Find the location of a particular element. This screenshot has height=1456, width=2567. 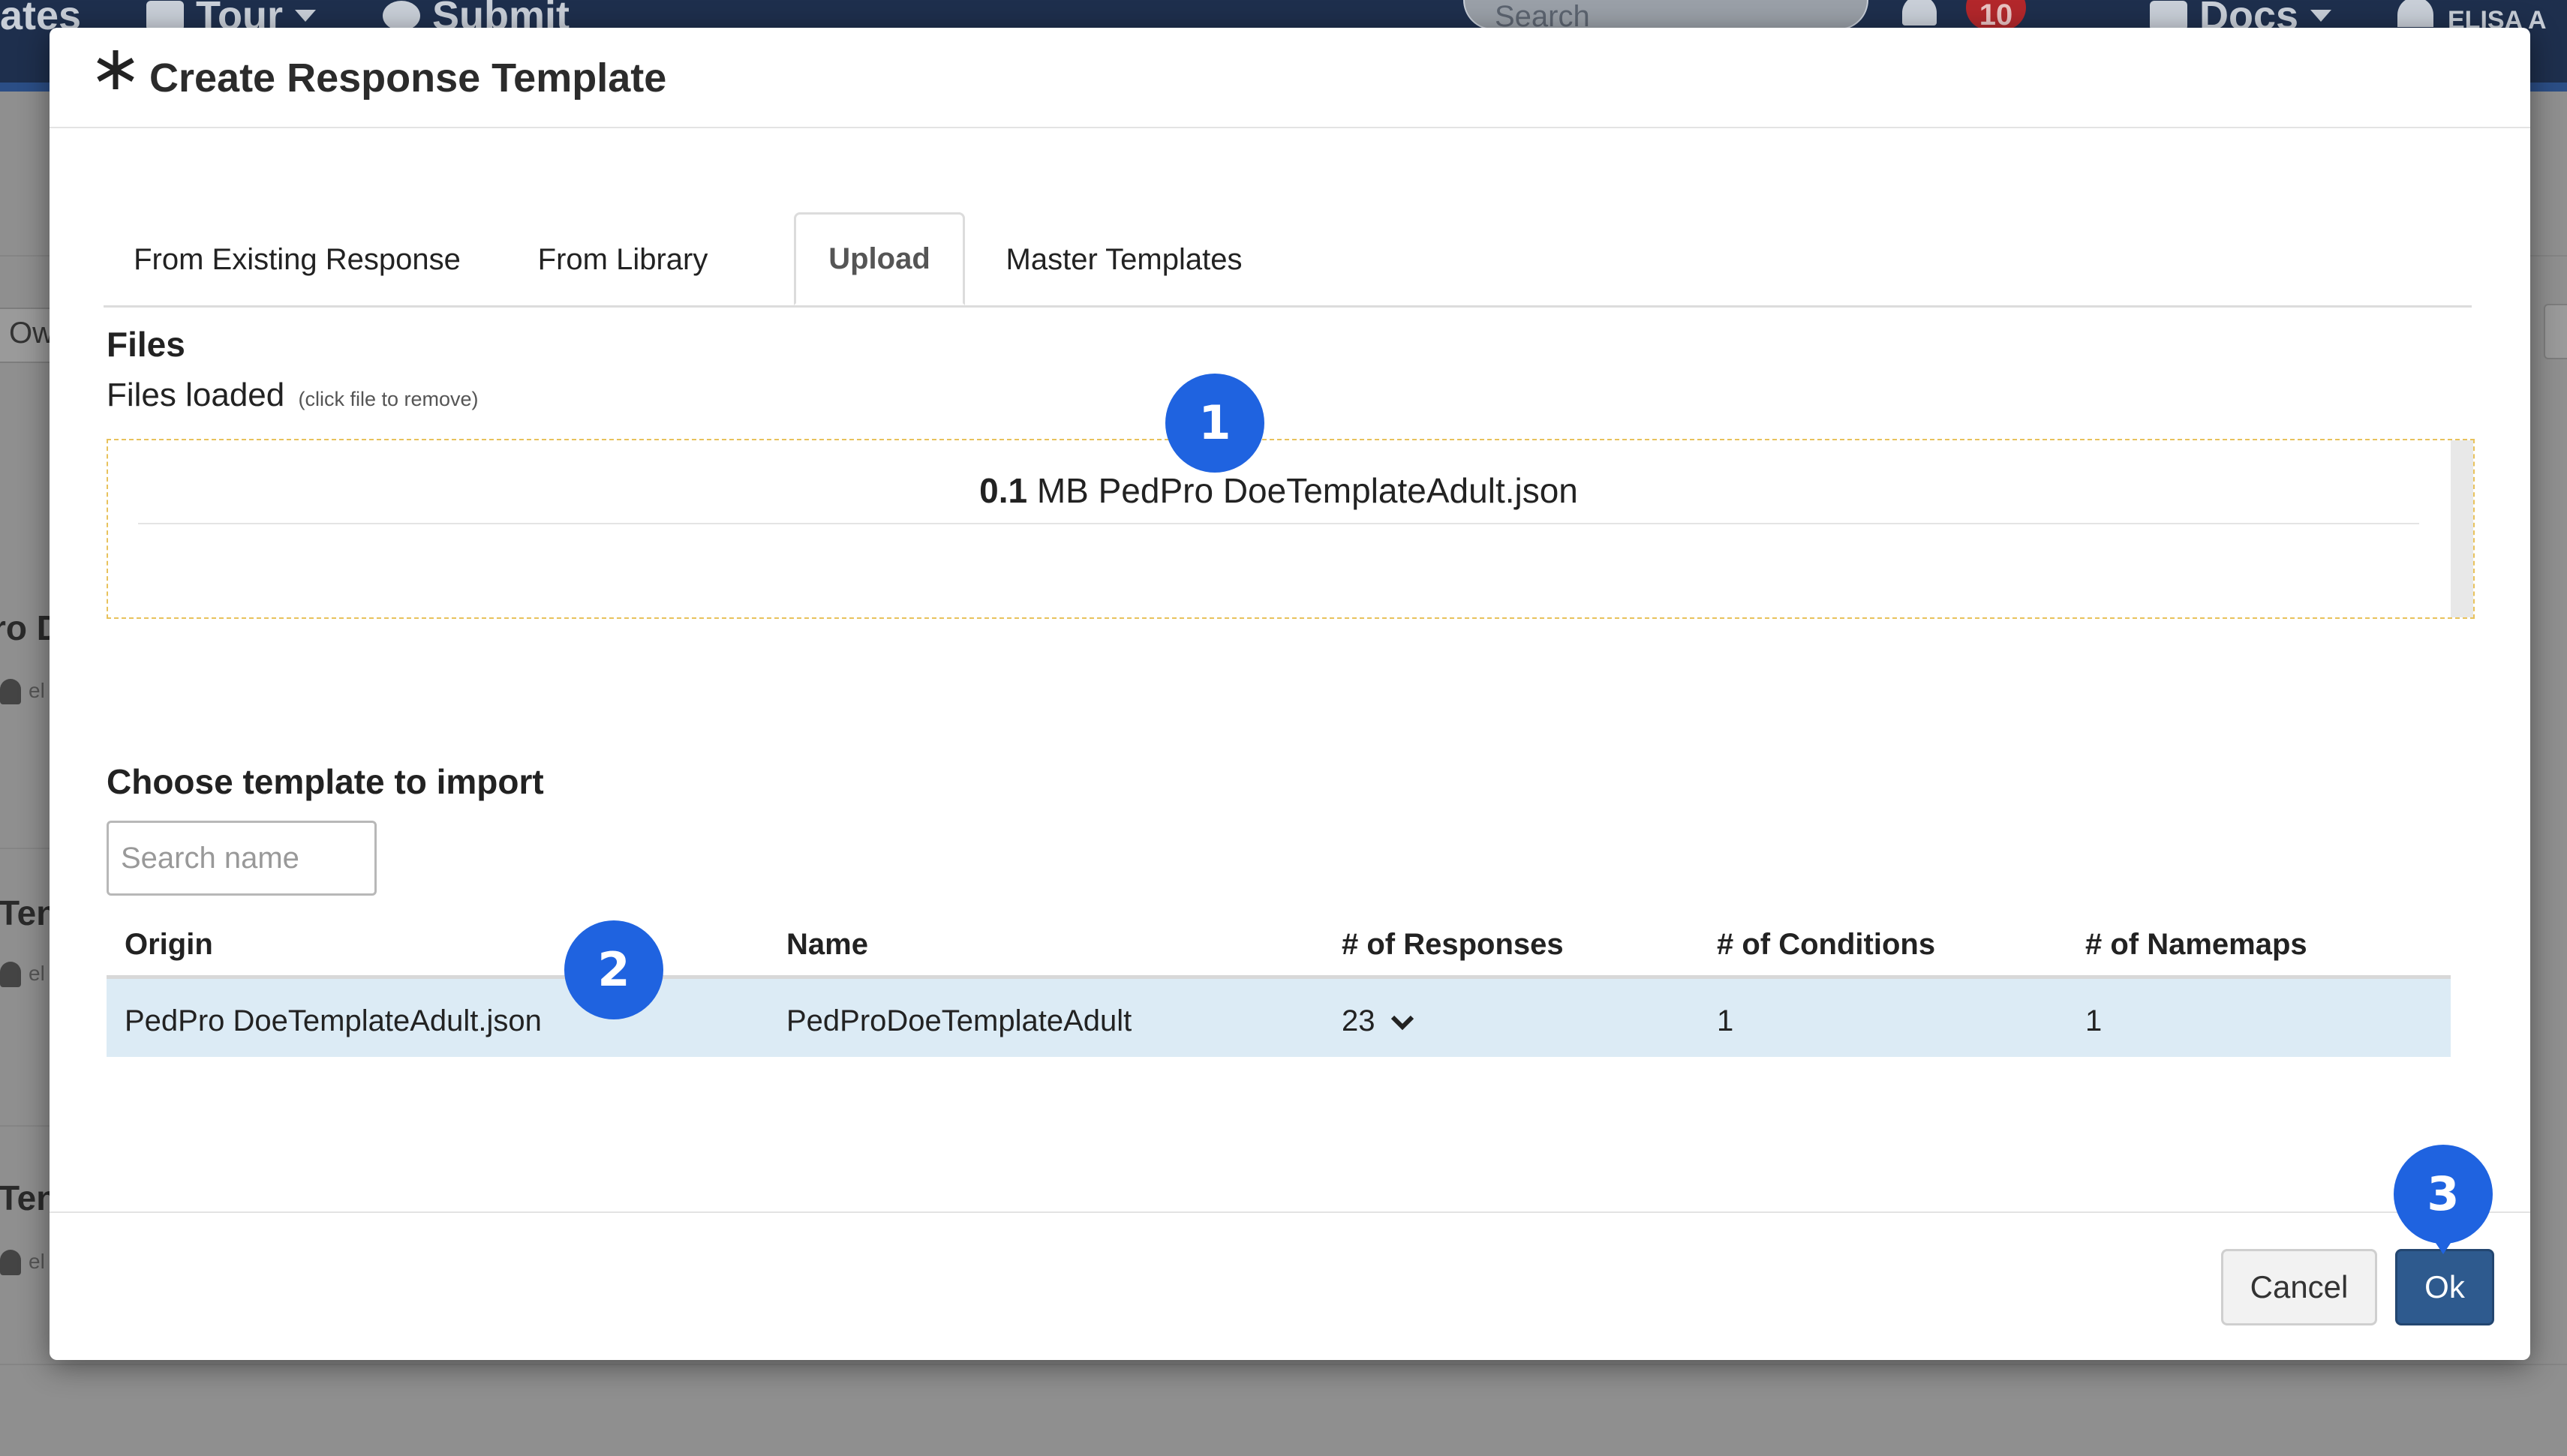

file-name: PedPro DoeTemplateAdult.json is located at coordinates (1338, 490).